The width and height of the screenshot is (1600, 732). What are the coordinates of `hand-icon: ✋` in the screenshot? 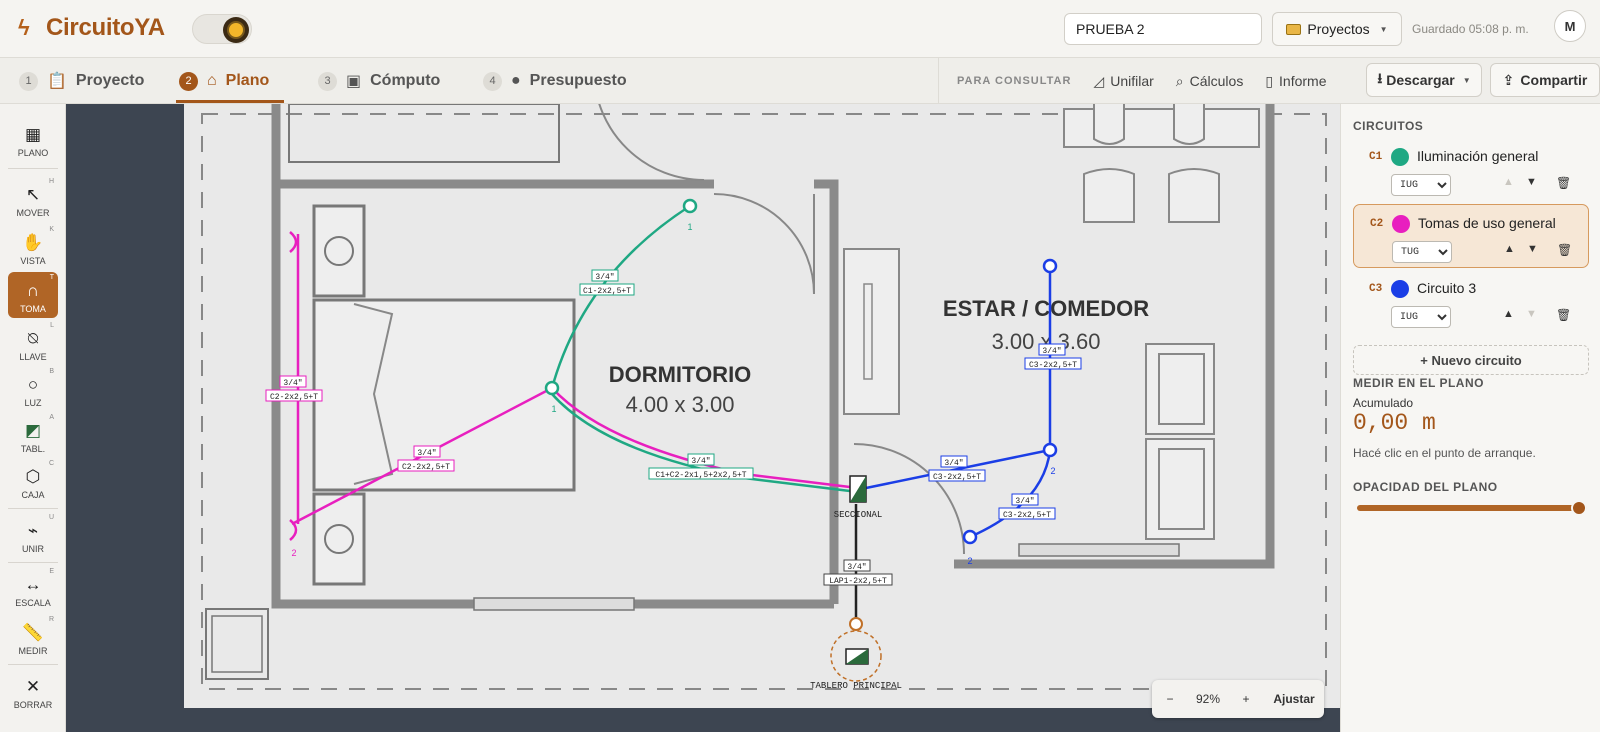 It's located at (33, 242).